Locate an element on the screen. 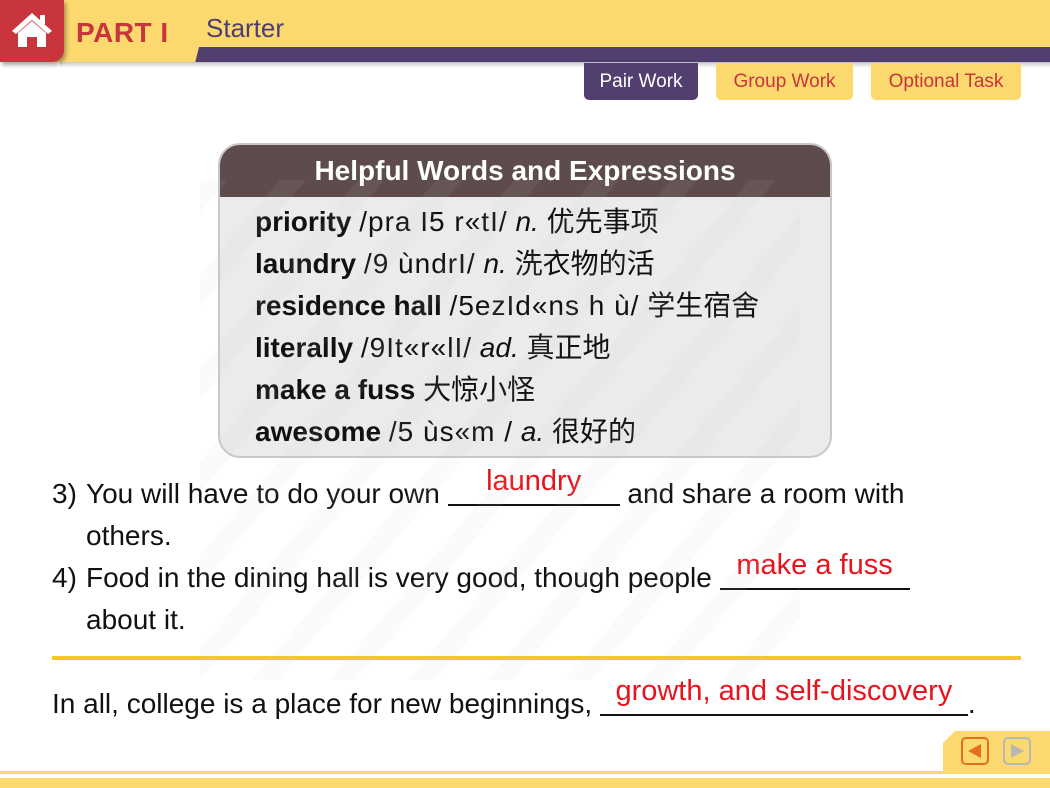 The height and width of the screenshot is (788, 1050). section-title: Starter is located at coordinates (245, 28).